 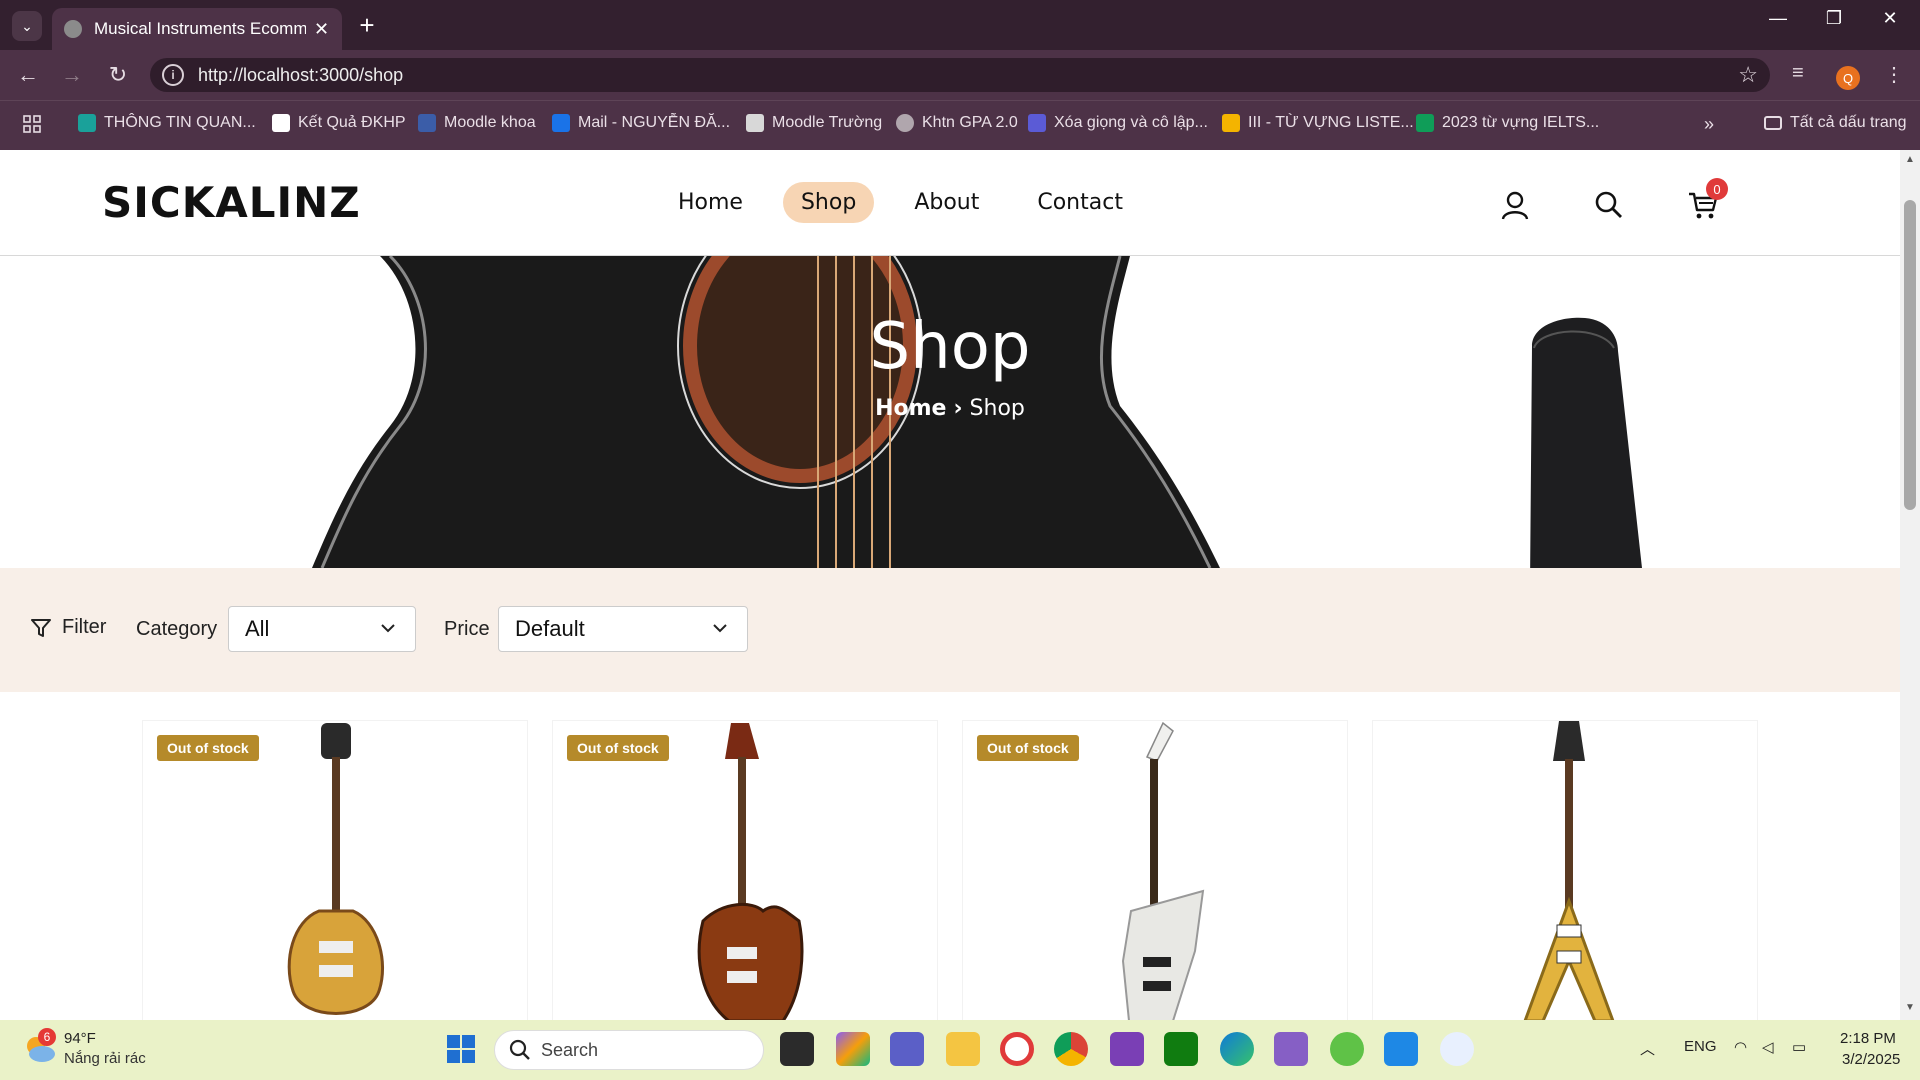 What do you see at coordinates (105, 1058) in the screenshot?
I see `weather-description: Nắng rải rác` at bounding box center [105, 1058].